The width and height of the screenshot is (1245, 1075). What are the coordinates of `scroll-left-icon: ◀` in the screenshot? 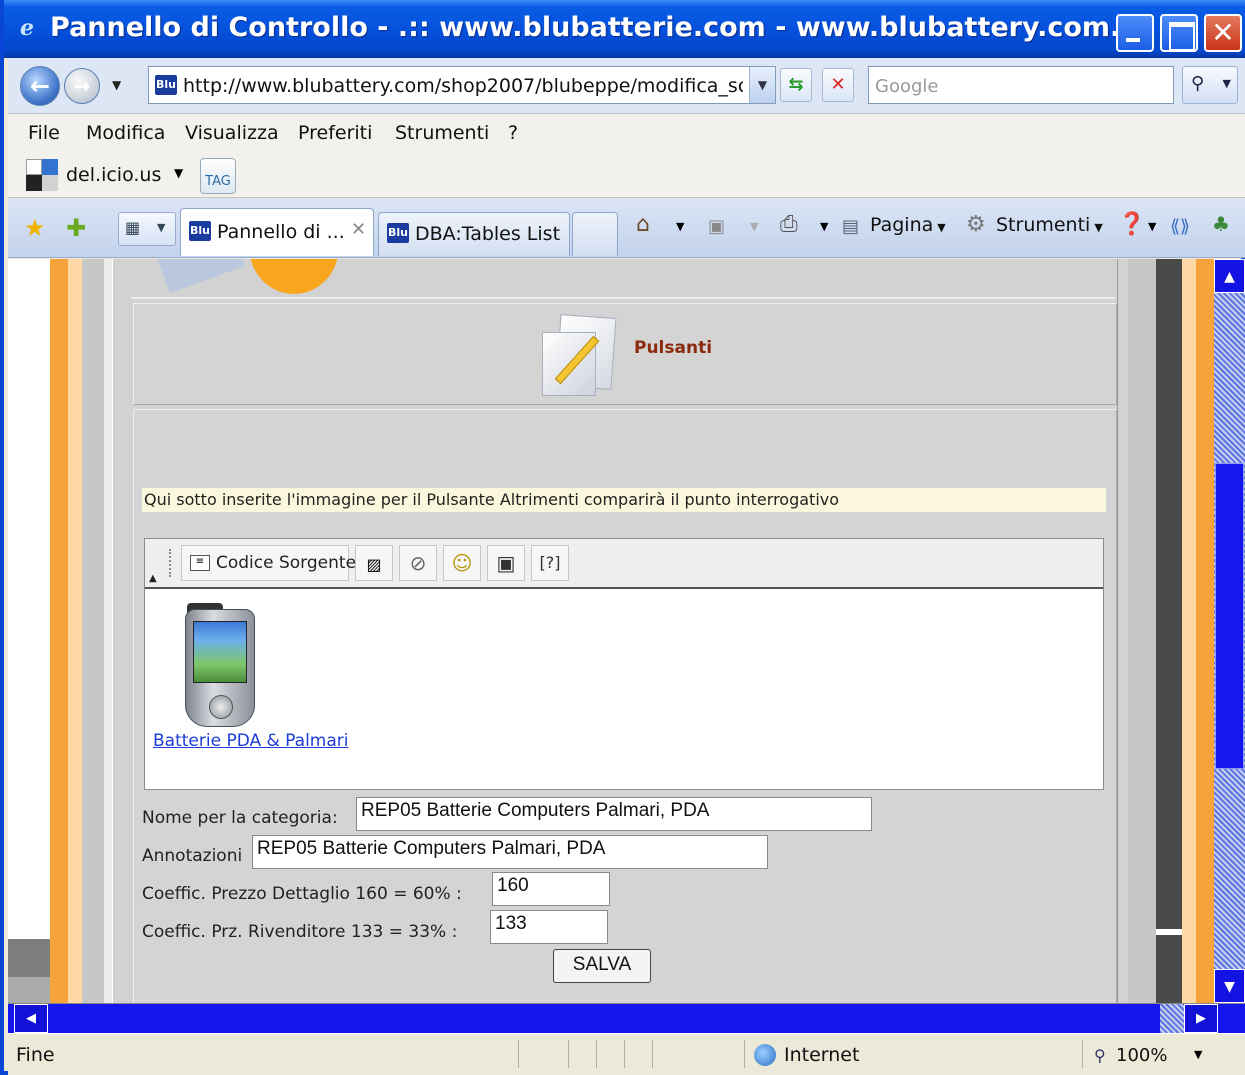 It's located at (31, 1018).